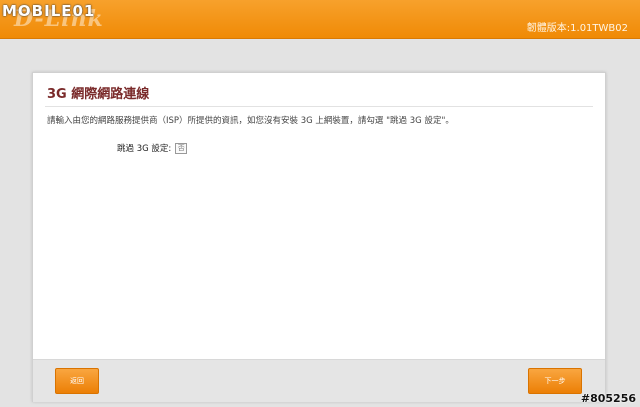 The image size is (640, 407). Describe the element at coordinates (555, 381) in the screenshot. I see `next-button: 下一步` at that location.